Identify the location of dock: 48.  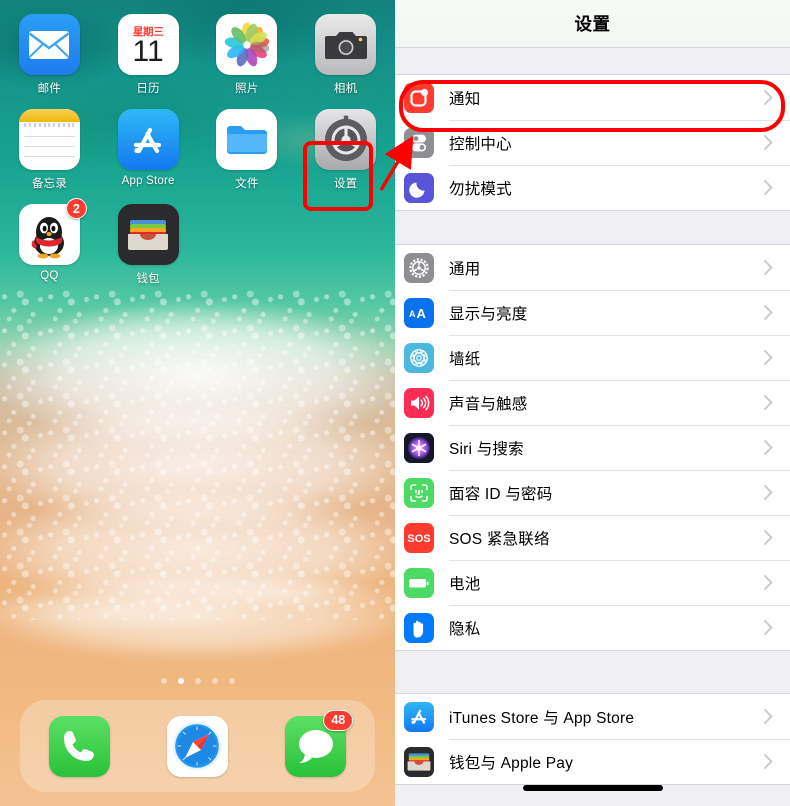
(197, 746).